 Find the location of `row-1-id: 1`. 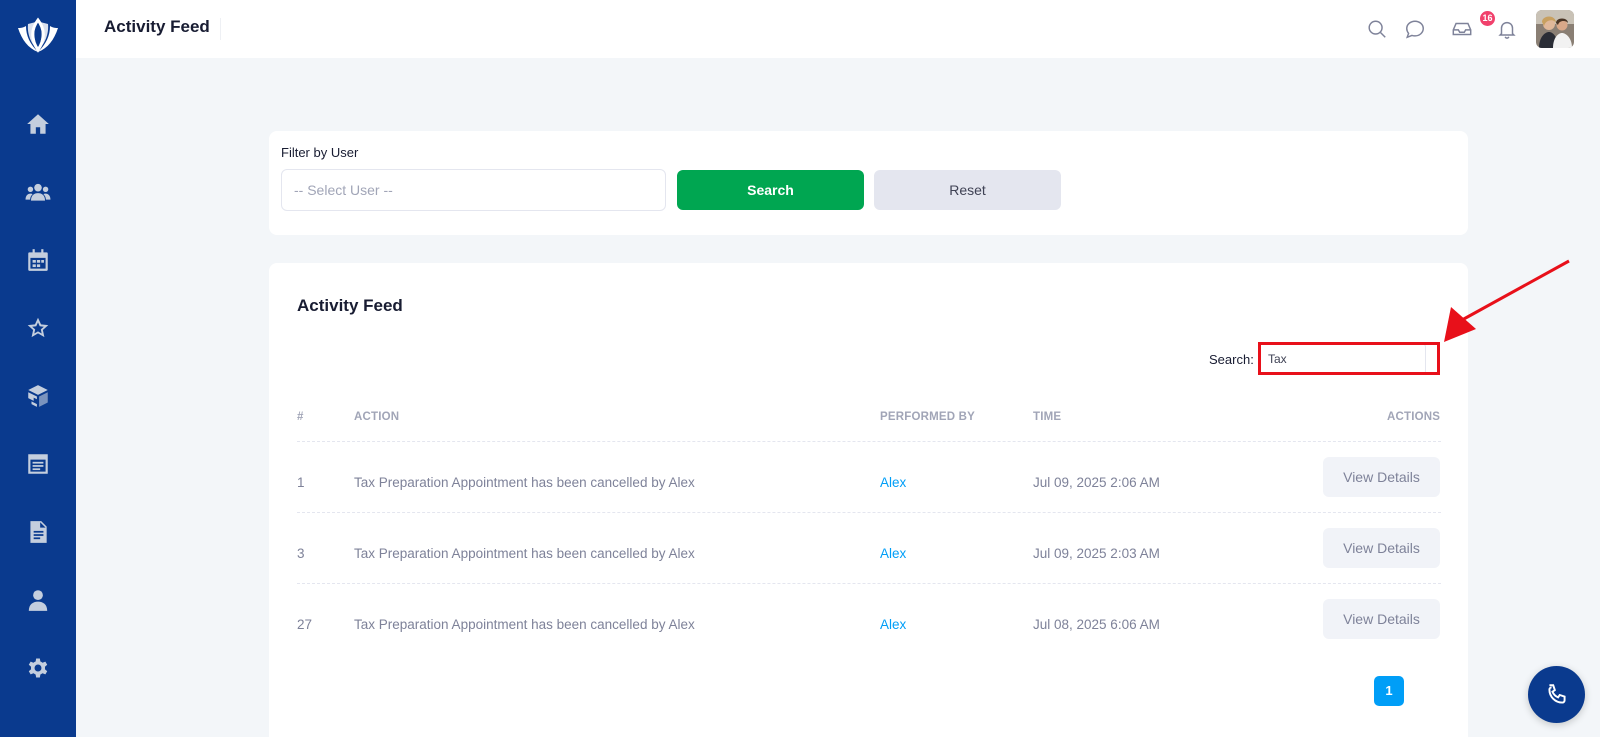

row-1-id: 1 is located at coordinates (301, 482).